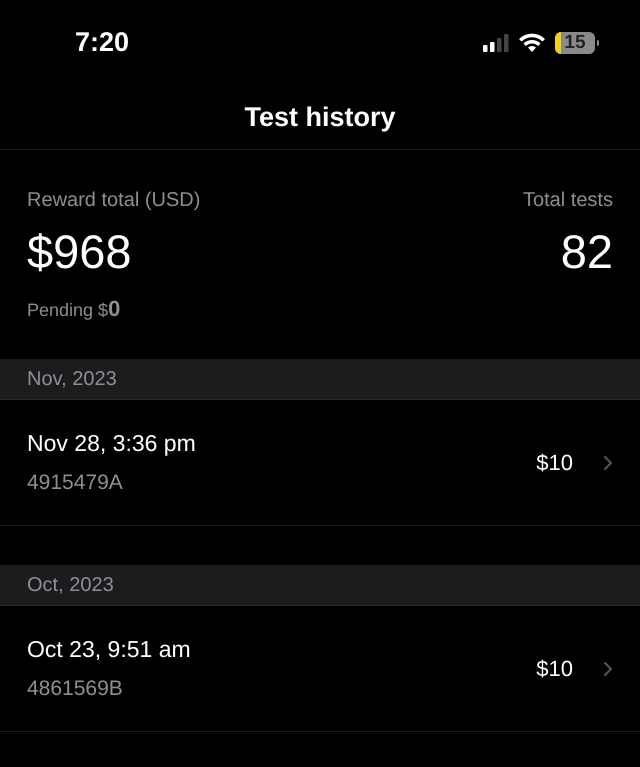  Describe the element at coordinates (75, 483) in the screenshot. I see `test-code: 4915479A` at that location.